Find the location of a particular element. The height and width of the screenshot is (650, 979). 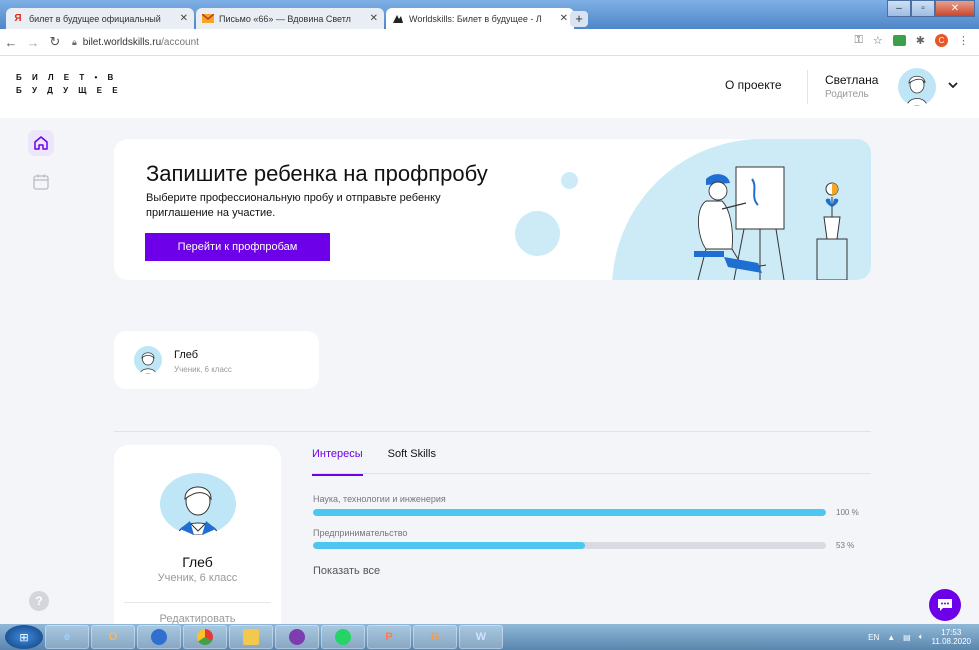

extension-icon is located at coordinates (899, 40).